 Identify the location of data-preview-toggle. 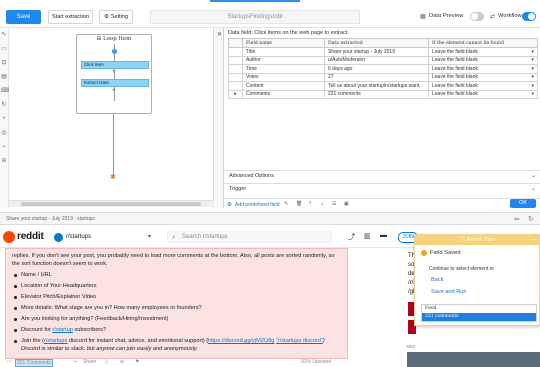
(477, 16).